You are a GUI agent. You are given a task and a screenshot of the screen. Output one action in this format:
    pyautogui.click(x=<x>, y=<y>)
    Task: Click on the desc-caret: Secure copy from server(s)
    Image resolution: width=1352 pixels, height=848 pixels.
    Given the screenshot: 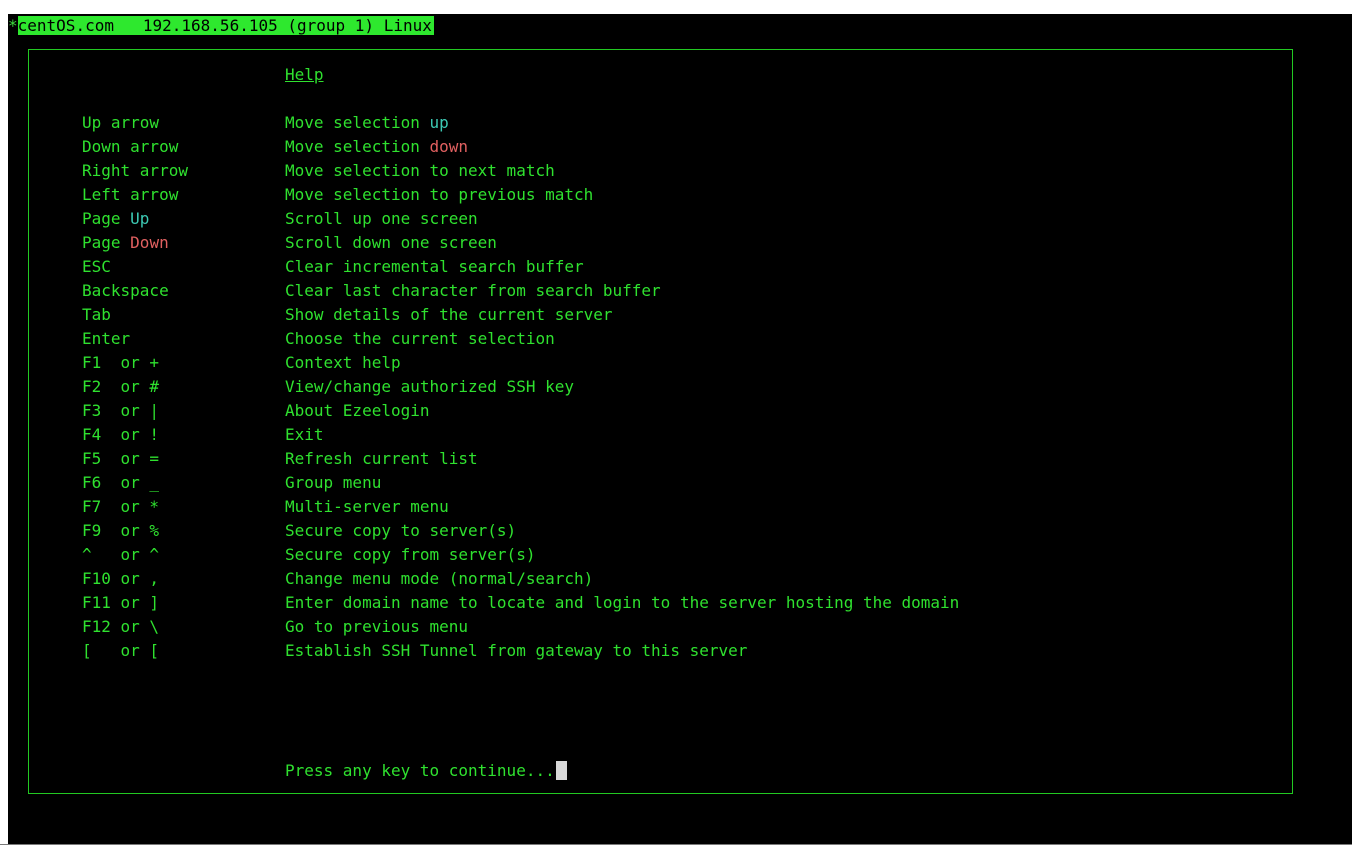 What is the action you would take?
    pyautogui.click(x=410, y=554)
    